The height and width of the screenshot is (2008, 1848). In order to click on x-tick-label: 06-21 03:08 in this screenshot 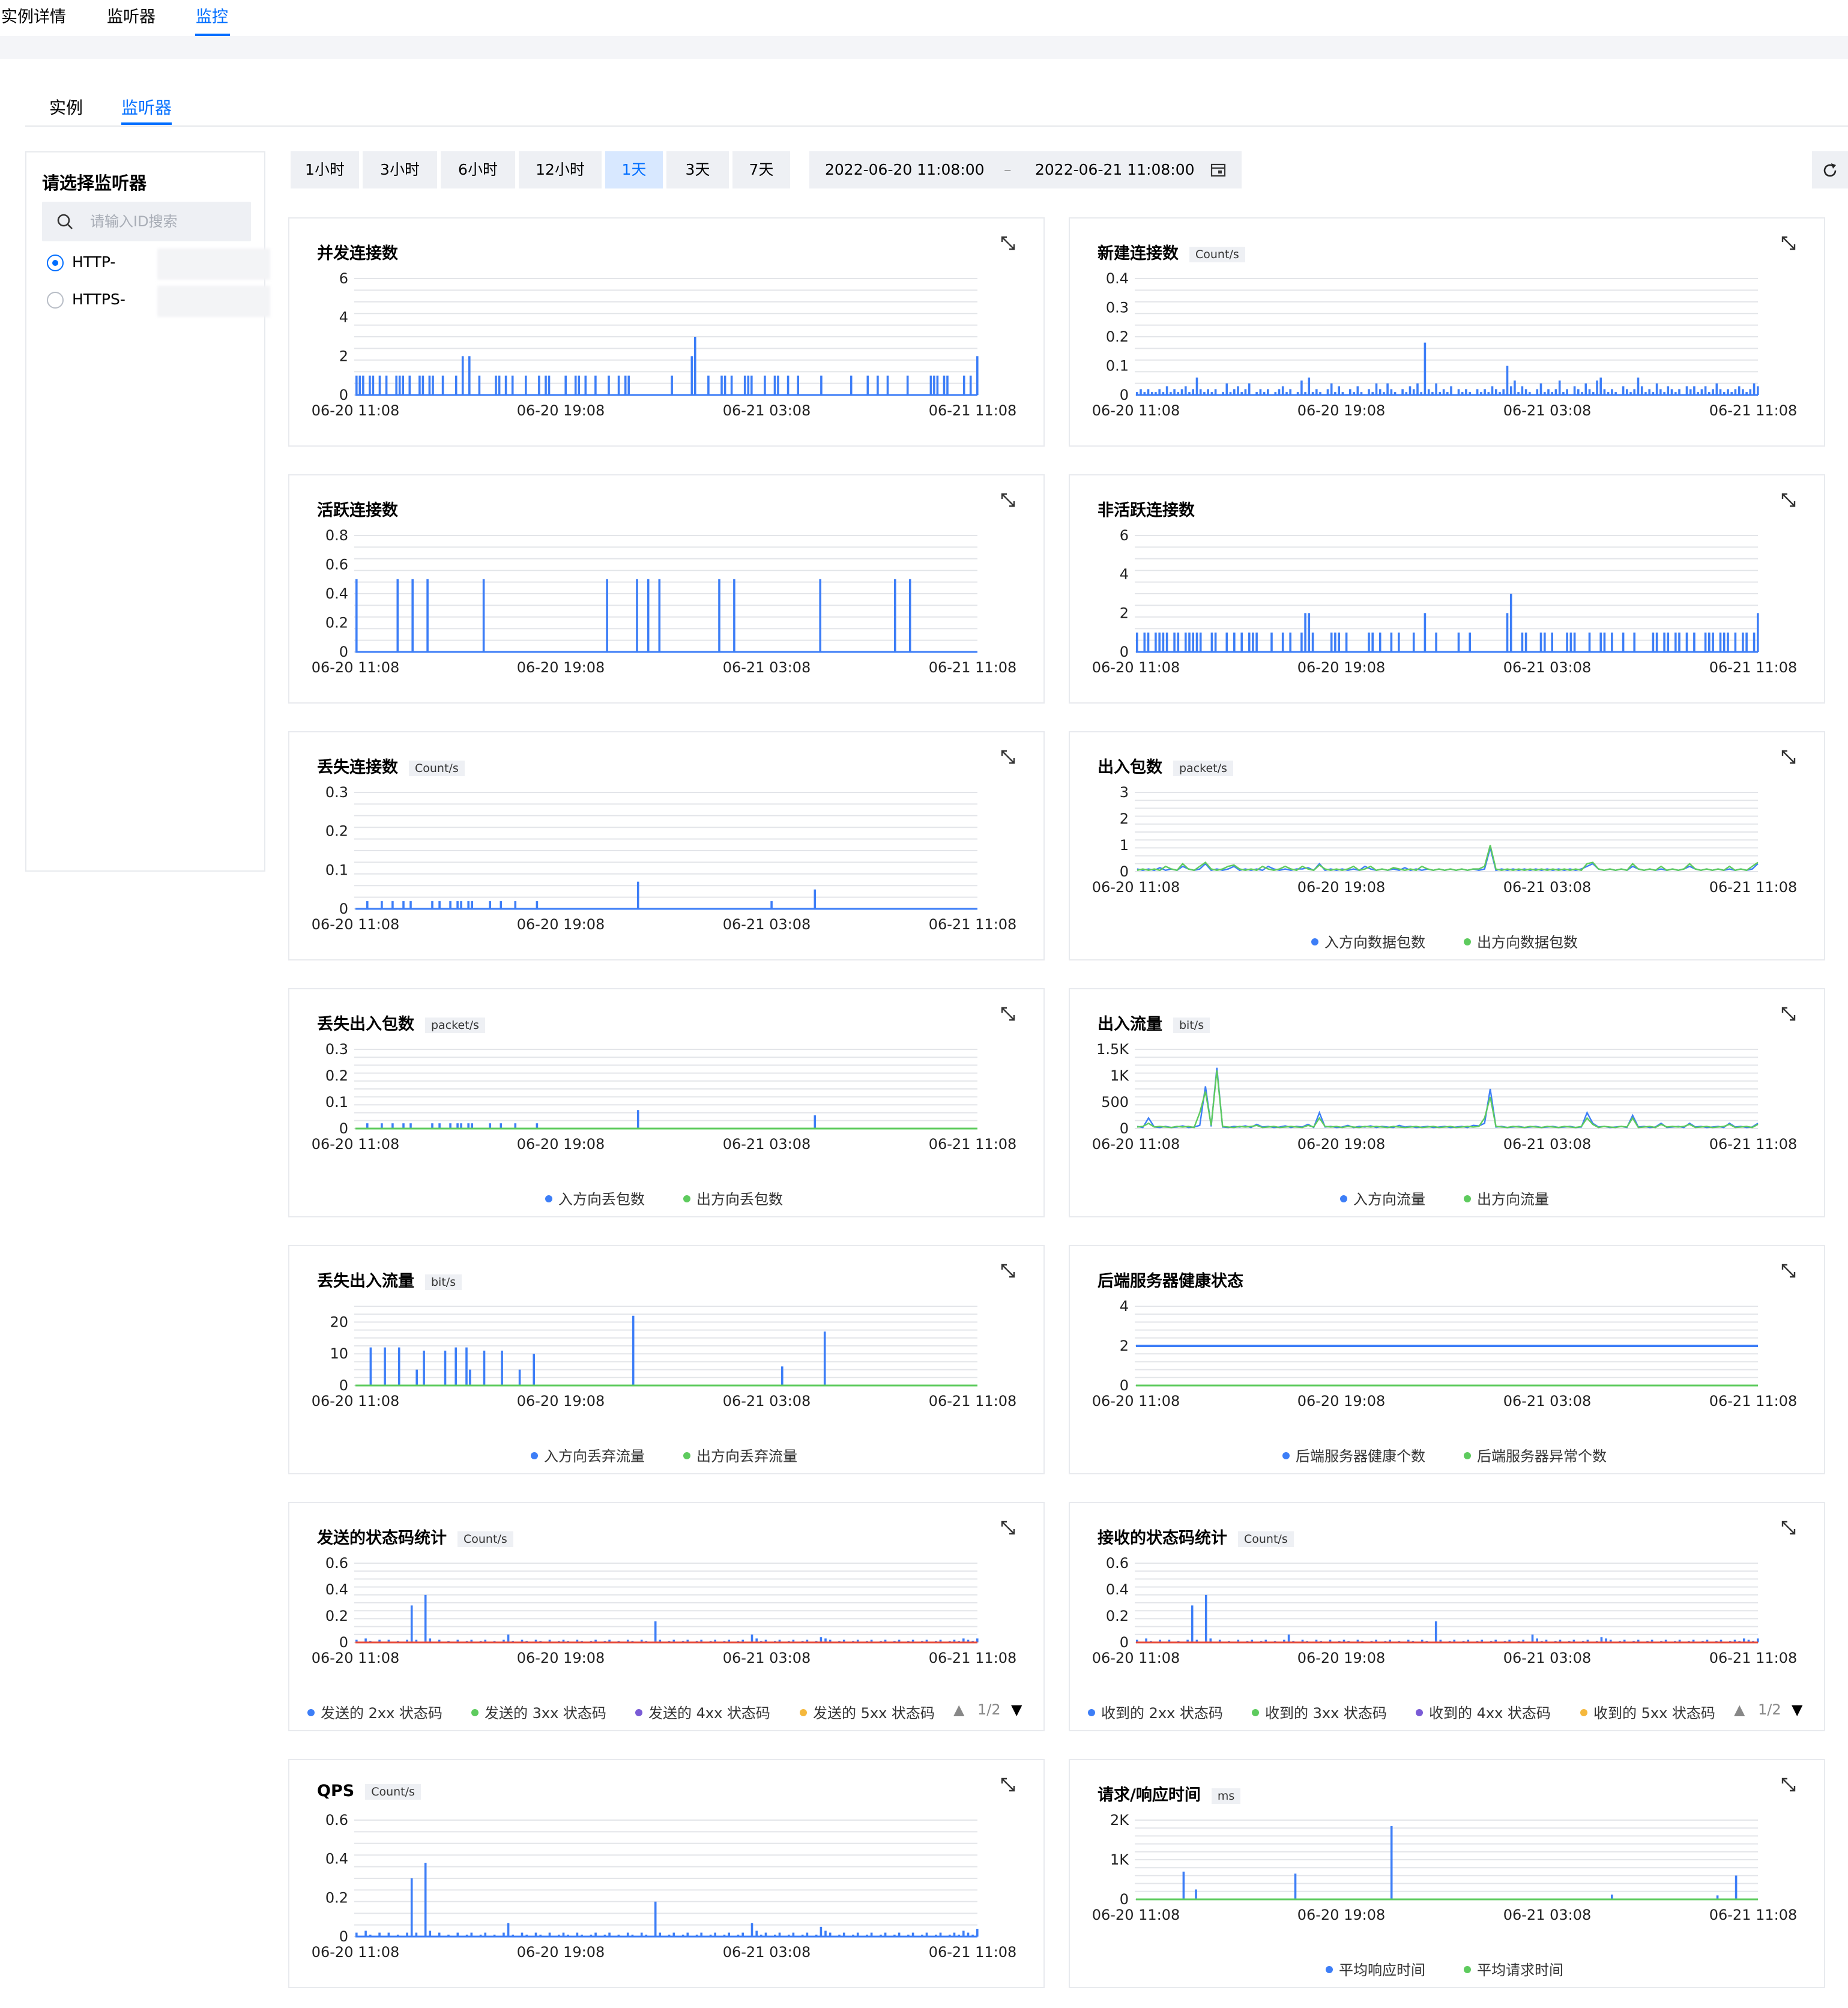, I will do `click(1547, 1915)`.